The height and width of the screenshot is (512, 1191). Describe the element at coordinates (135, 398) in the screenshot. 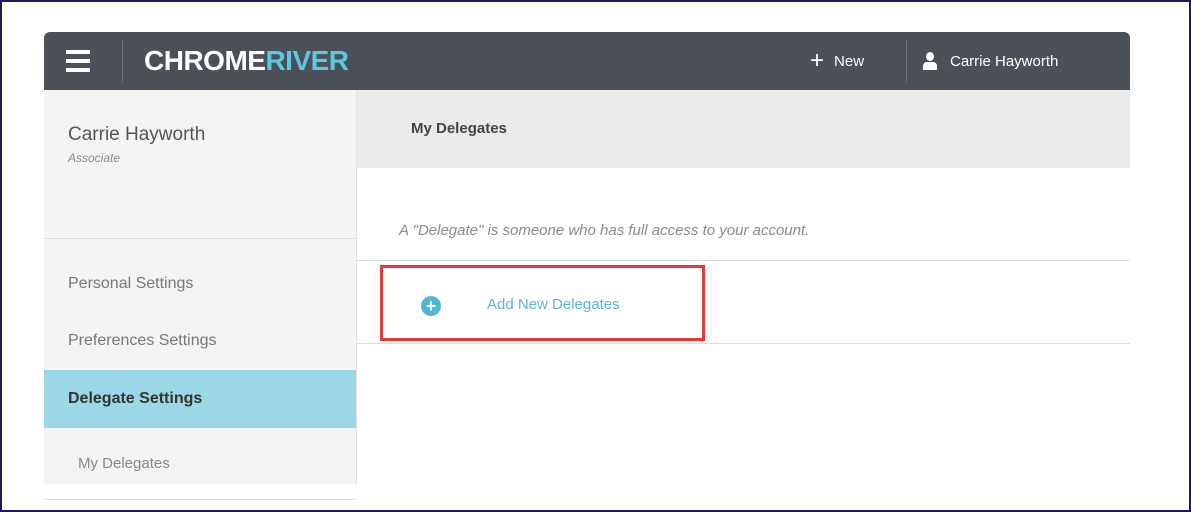

I see `sidebar-item-label: Delegate Settings` at that location.